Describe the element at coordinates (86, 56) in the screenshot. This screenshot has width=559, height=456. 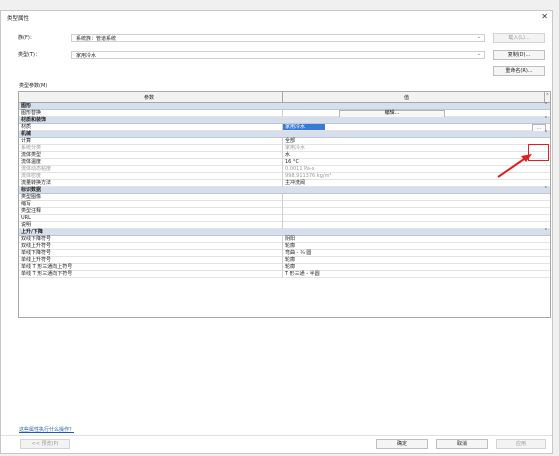
I see `type-value: 家用冷水` at that location.